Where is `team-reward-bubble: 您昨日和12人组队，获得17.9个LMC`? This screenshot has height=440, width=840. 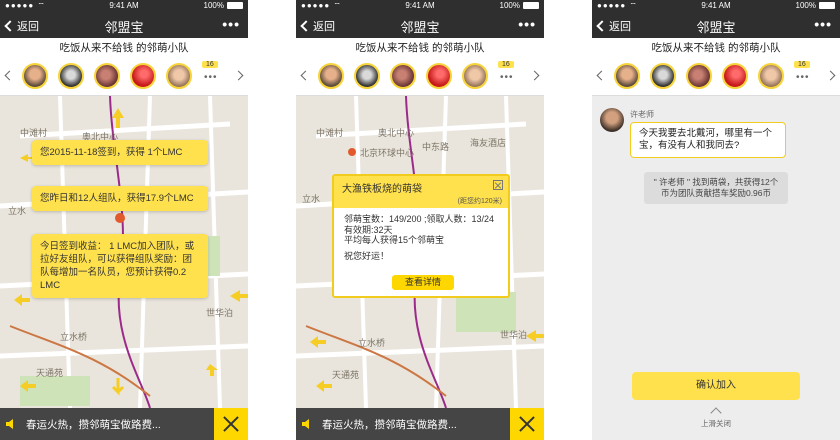
team-reward-bubble: 您昨日和12人组队，获得17.9个LMC is located at coordinates (120, 198).